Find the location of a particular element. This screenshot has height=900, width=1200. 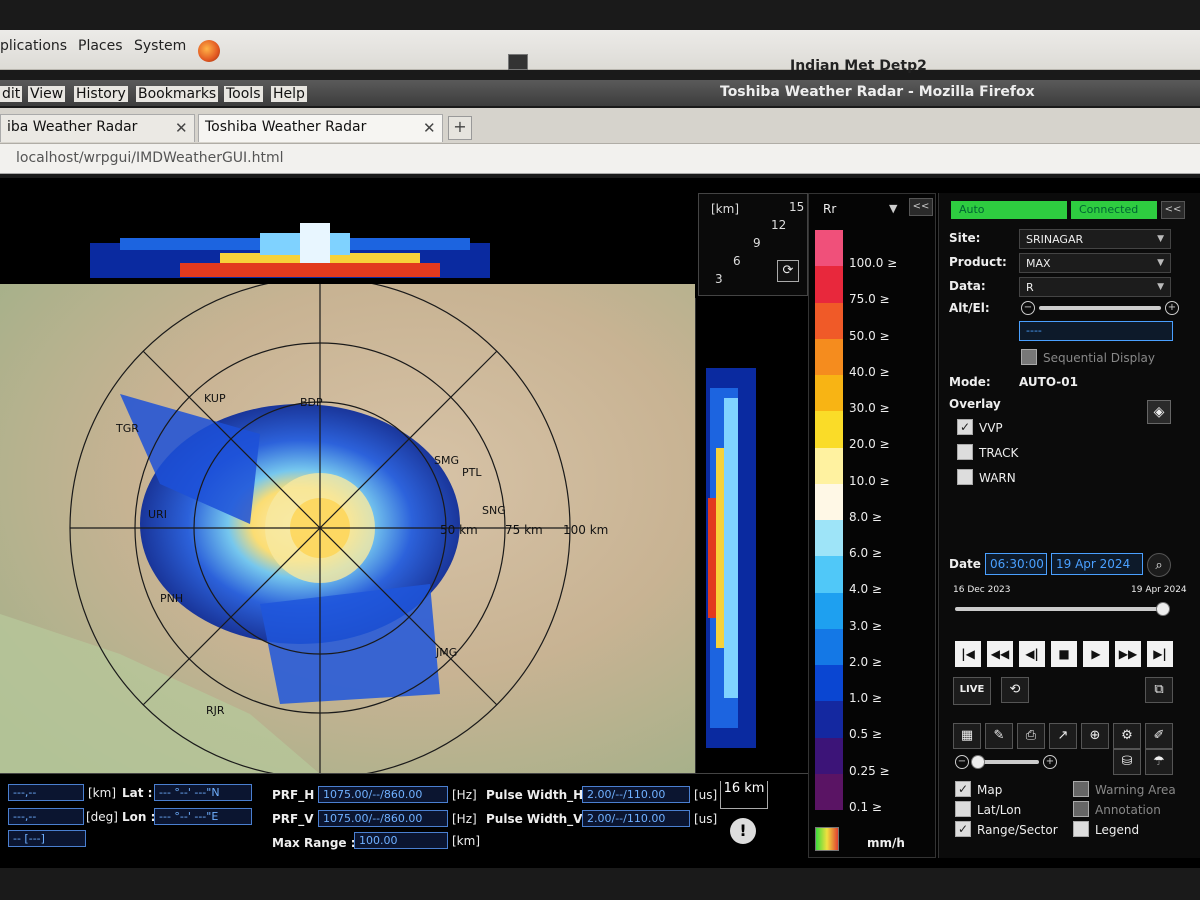

os-menu-places: Places is located at coordinates (100, 46).